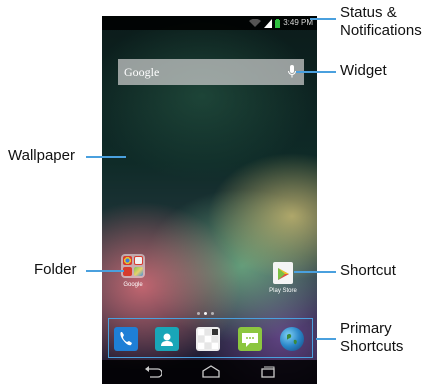 This screenshot has height=384, width=436. Describe the element at coordinates (138, 260) in the screenshot. I see `gmail-icon` at that location.